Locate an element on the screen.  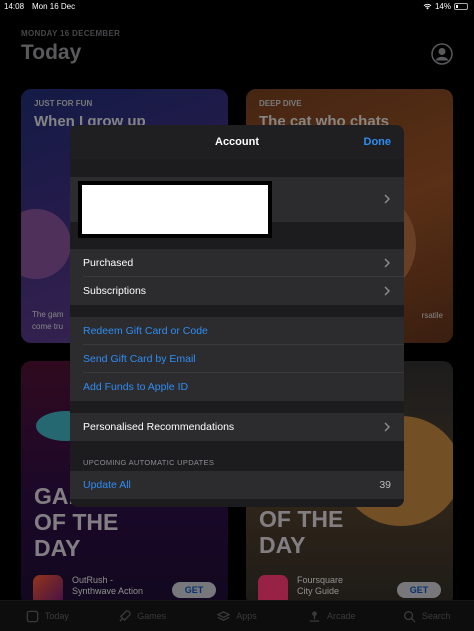
battery-percent: 14% is located at coordinates (442, 6).